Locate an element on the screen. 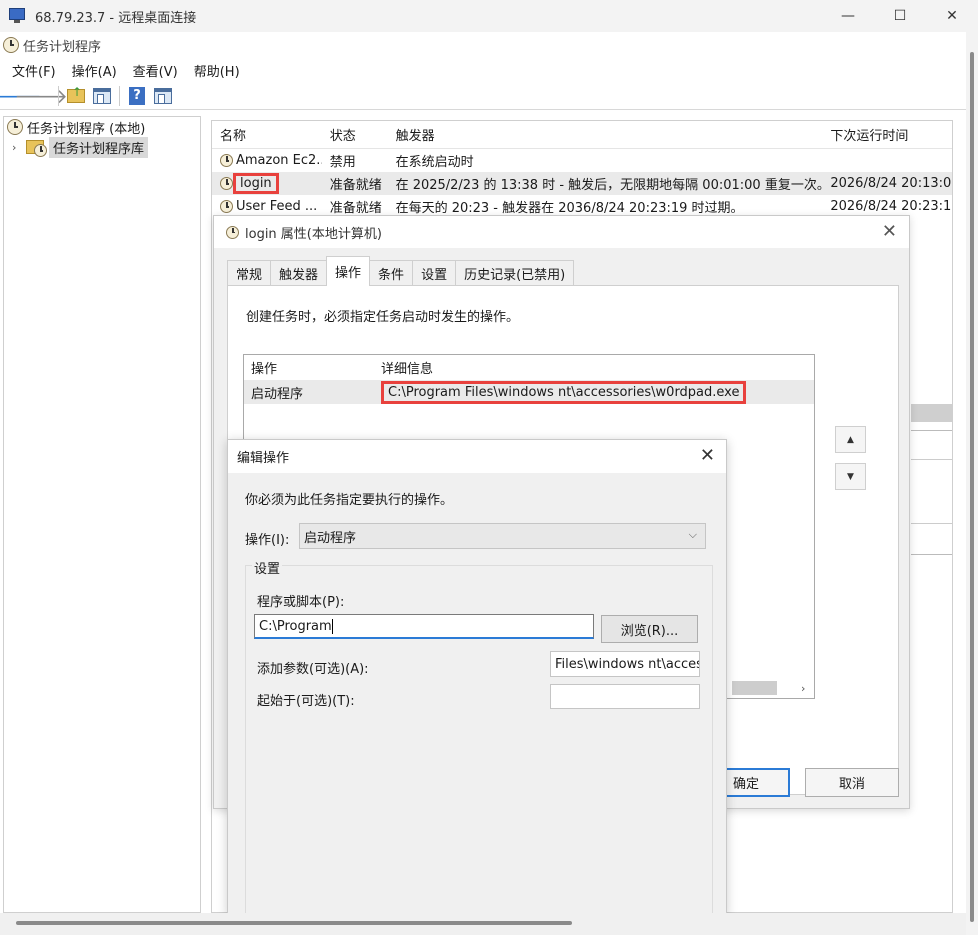 This screenshot has height=935, width=978. program-input: C:\Program is located at coordinates (424, 626).